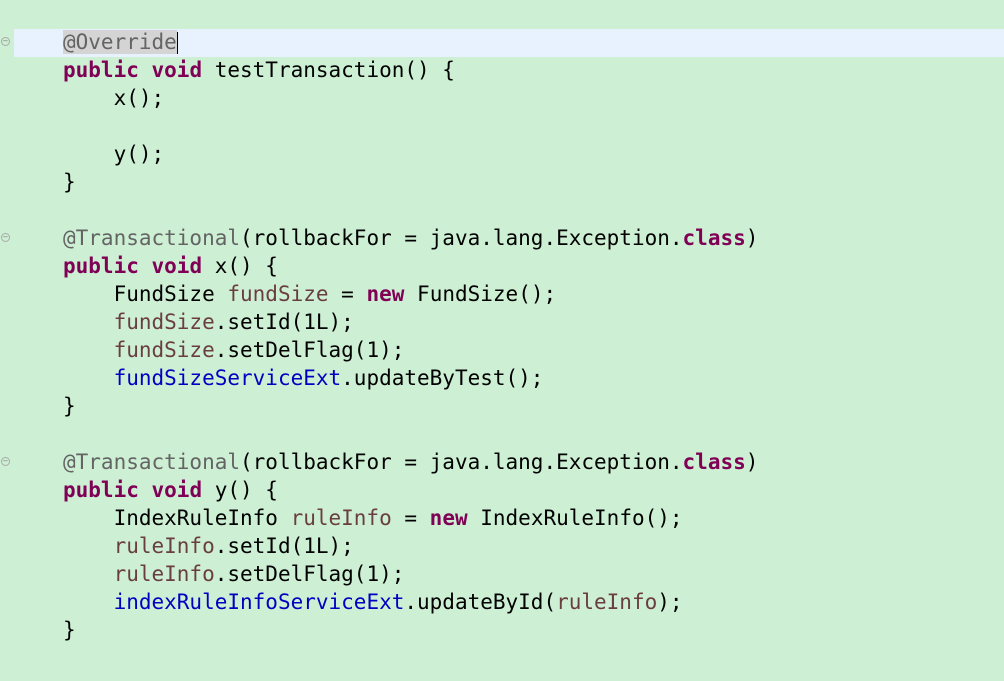 The width and height of the screenshot is (1004, 681). Describe the element at coordinates (259, 602) in the screenshot. I see `field-token: indexRuleInfoServiceExt` at that location.